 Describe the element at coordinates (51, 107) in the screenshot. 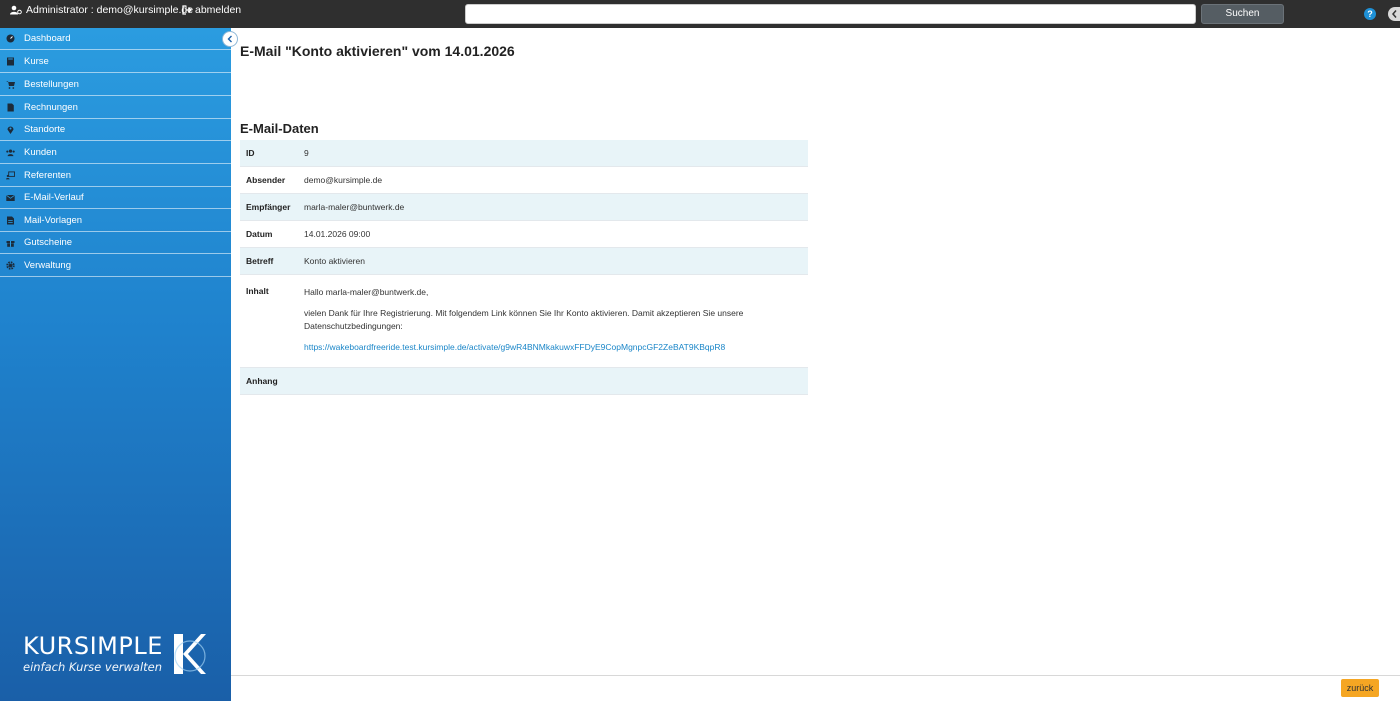

I see `sidebar-item-label: Rechnungen` at that location.